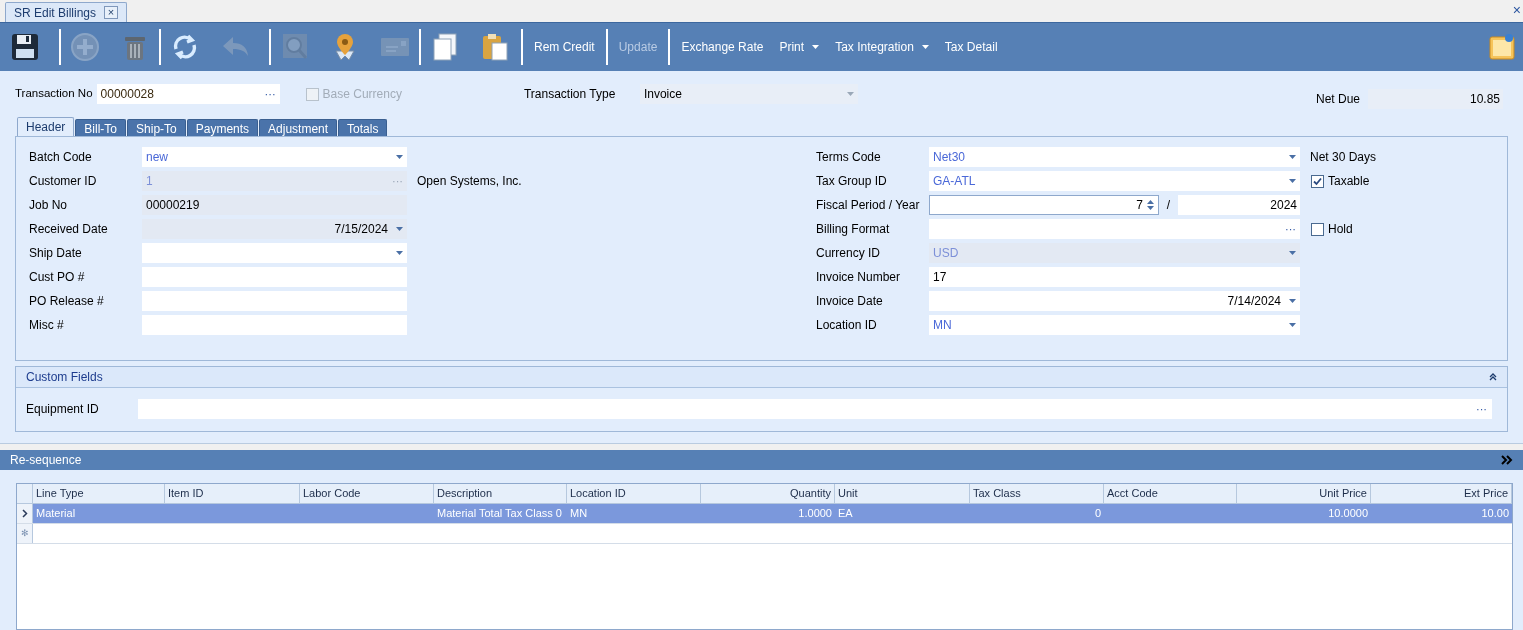 The image size is (1523, 630). I want to click on table-cell-text: Material Total Tax Class 0, so click(499, 514).